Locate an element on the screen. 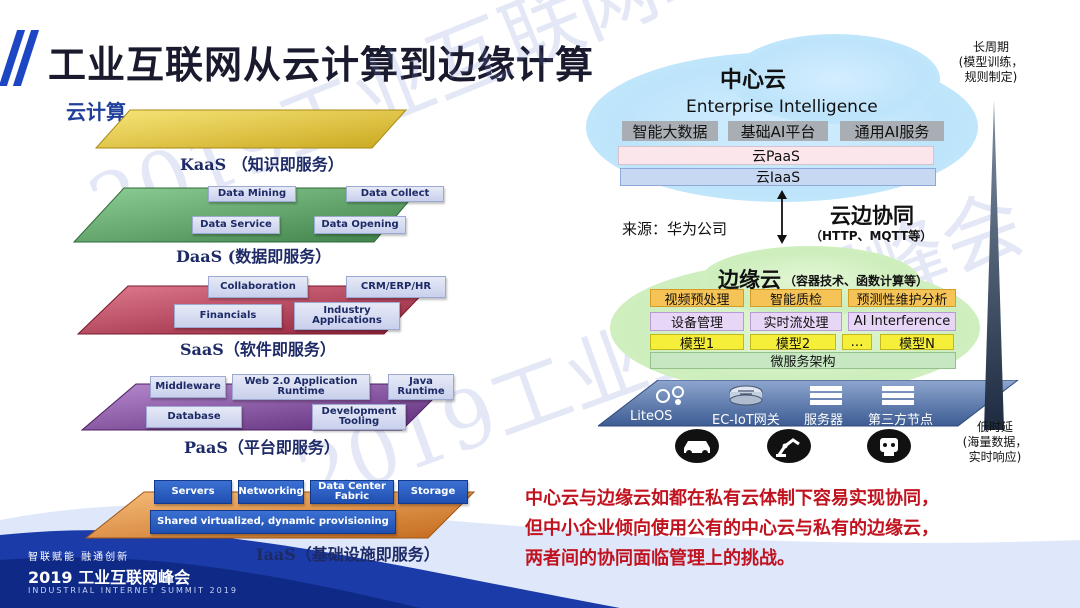 The image size is (1080, 608). robot-icon is located at coordinates (889, 446).